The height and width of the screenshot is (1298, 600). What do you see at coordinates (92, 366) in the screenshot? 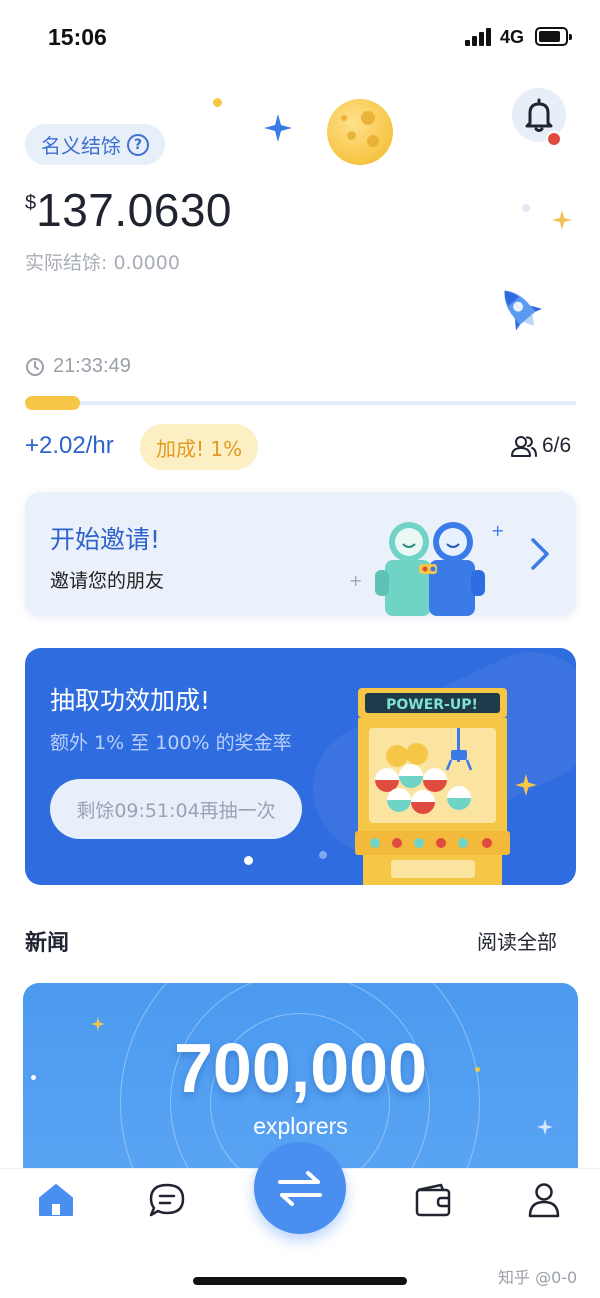
I see `timer-text: 21:33:49` at bounding box center [92, 366].